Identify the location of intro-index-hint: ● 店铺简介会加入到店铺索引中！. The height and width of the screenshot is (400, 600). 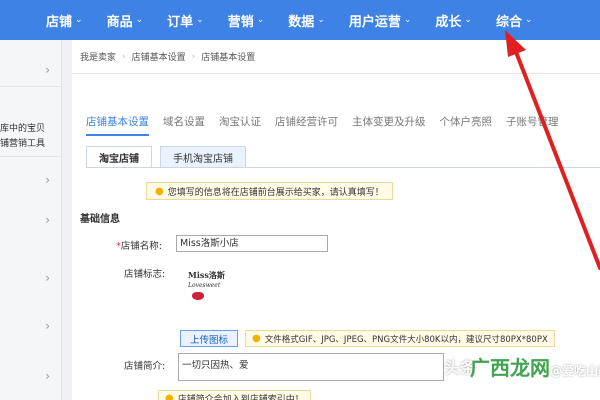
(234, 395).